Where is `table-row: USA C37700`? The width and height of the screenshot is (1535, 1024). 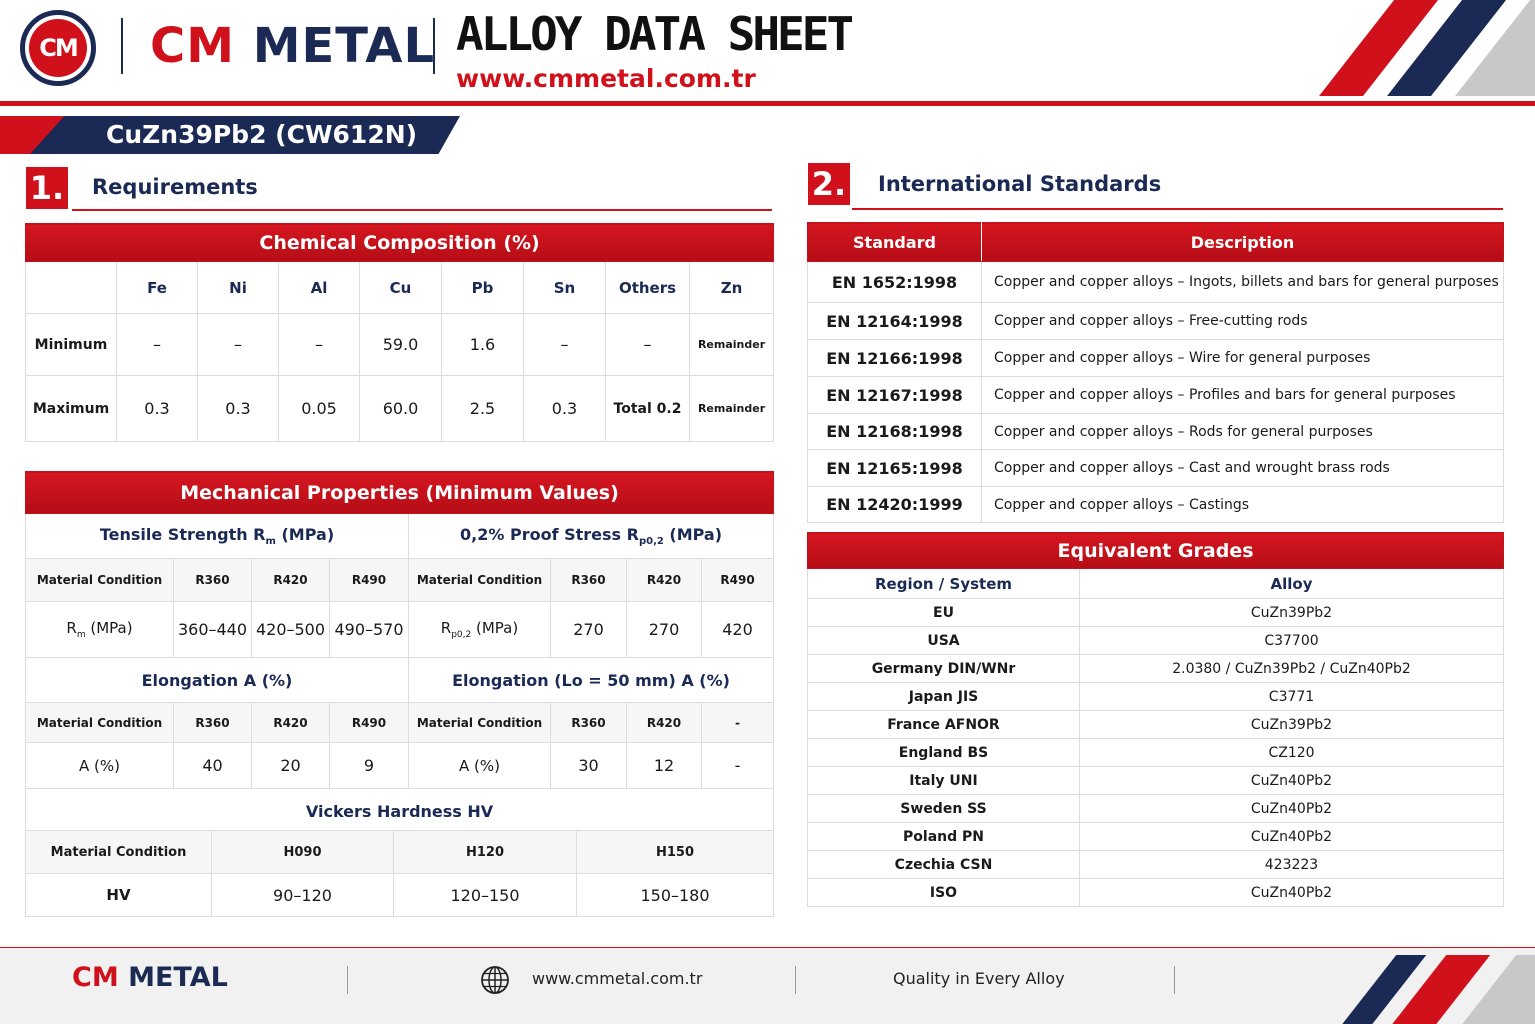 table-row: USA C37700 is located at coordinates (1155, 640).